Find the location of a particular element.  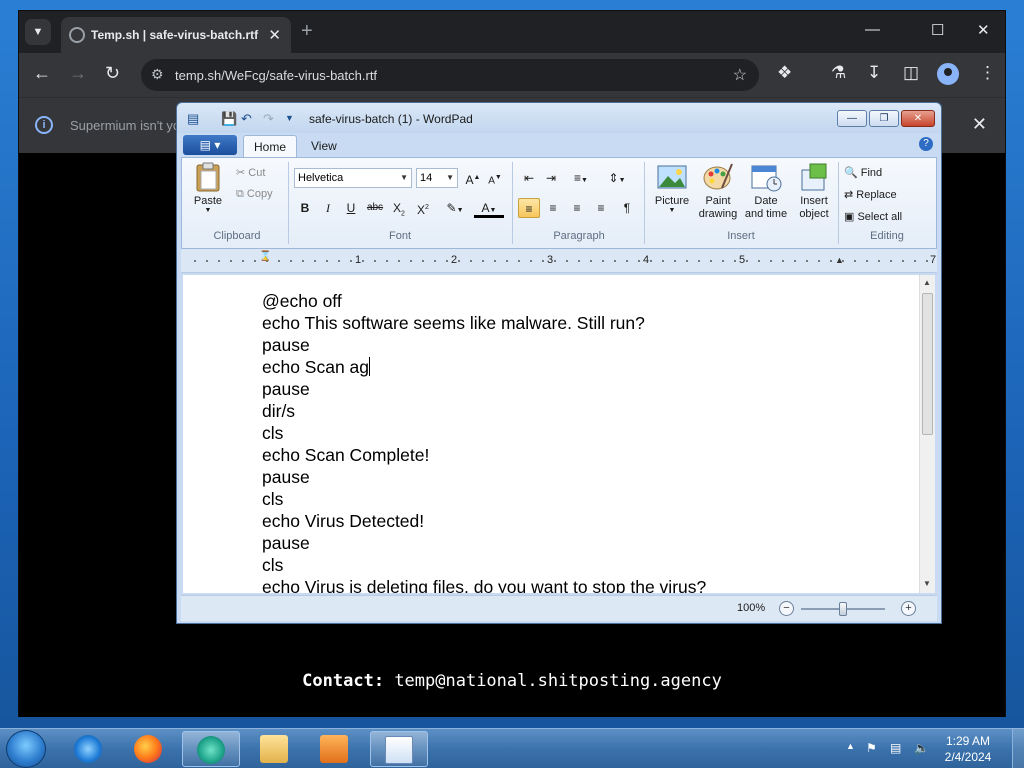

redo-icon: ↷ is located at coordinates (268, 119).